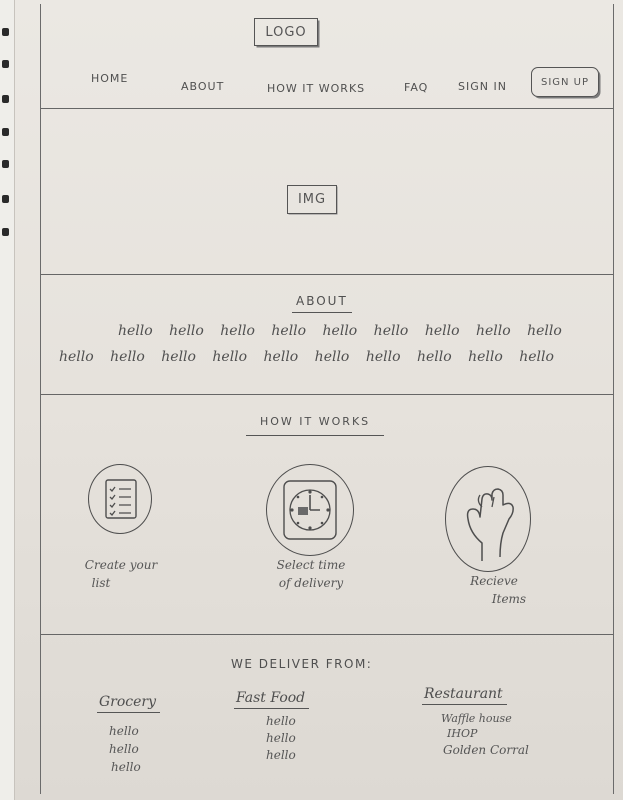  What do you see at coordinates (494, 581) in the screenshot?
I see `caption-line: Recieve` at bounding box center [494, 581].